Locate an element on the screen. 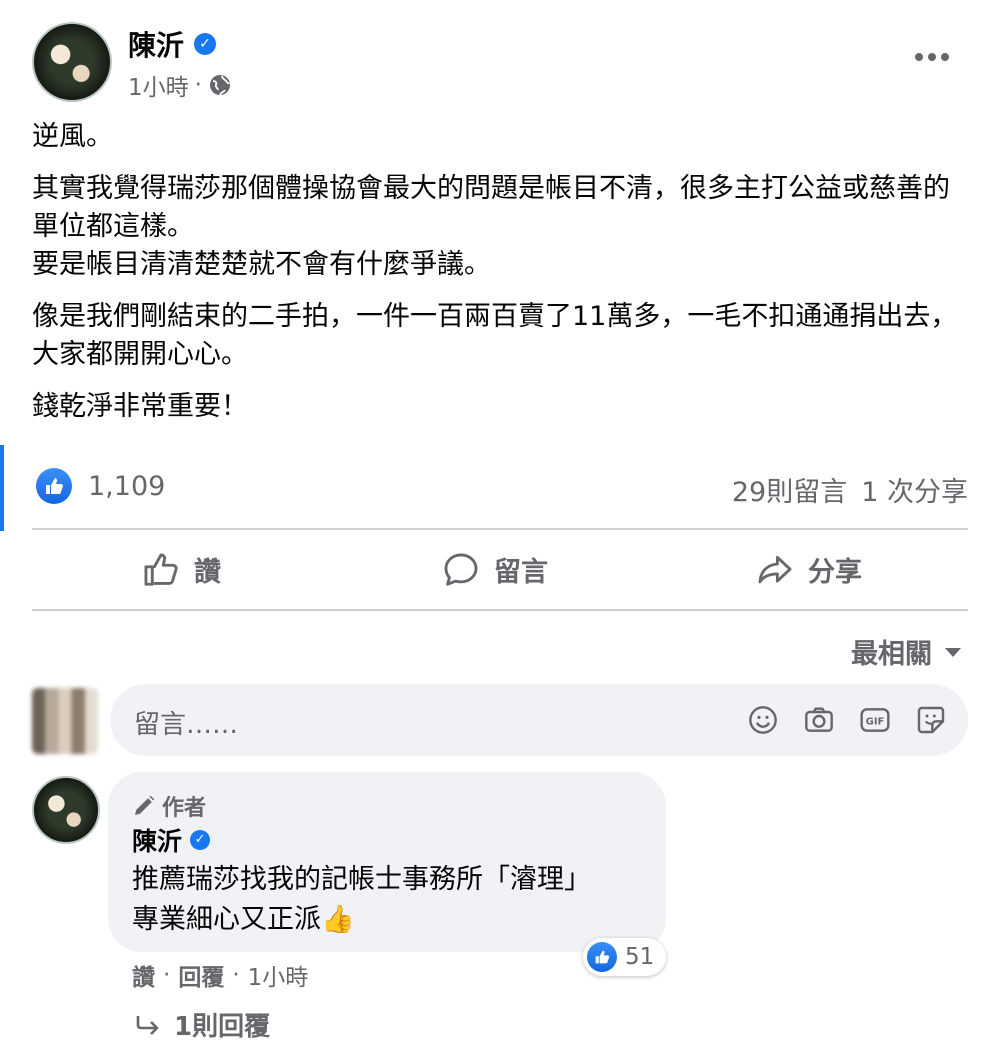  share-arrow-icon is located at coordinates (775, 569).